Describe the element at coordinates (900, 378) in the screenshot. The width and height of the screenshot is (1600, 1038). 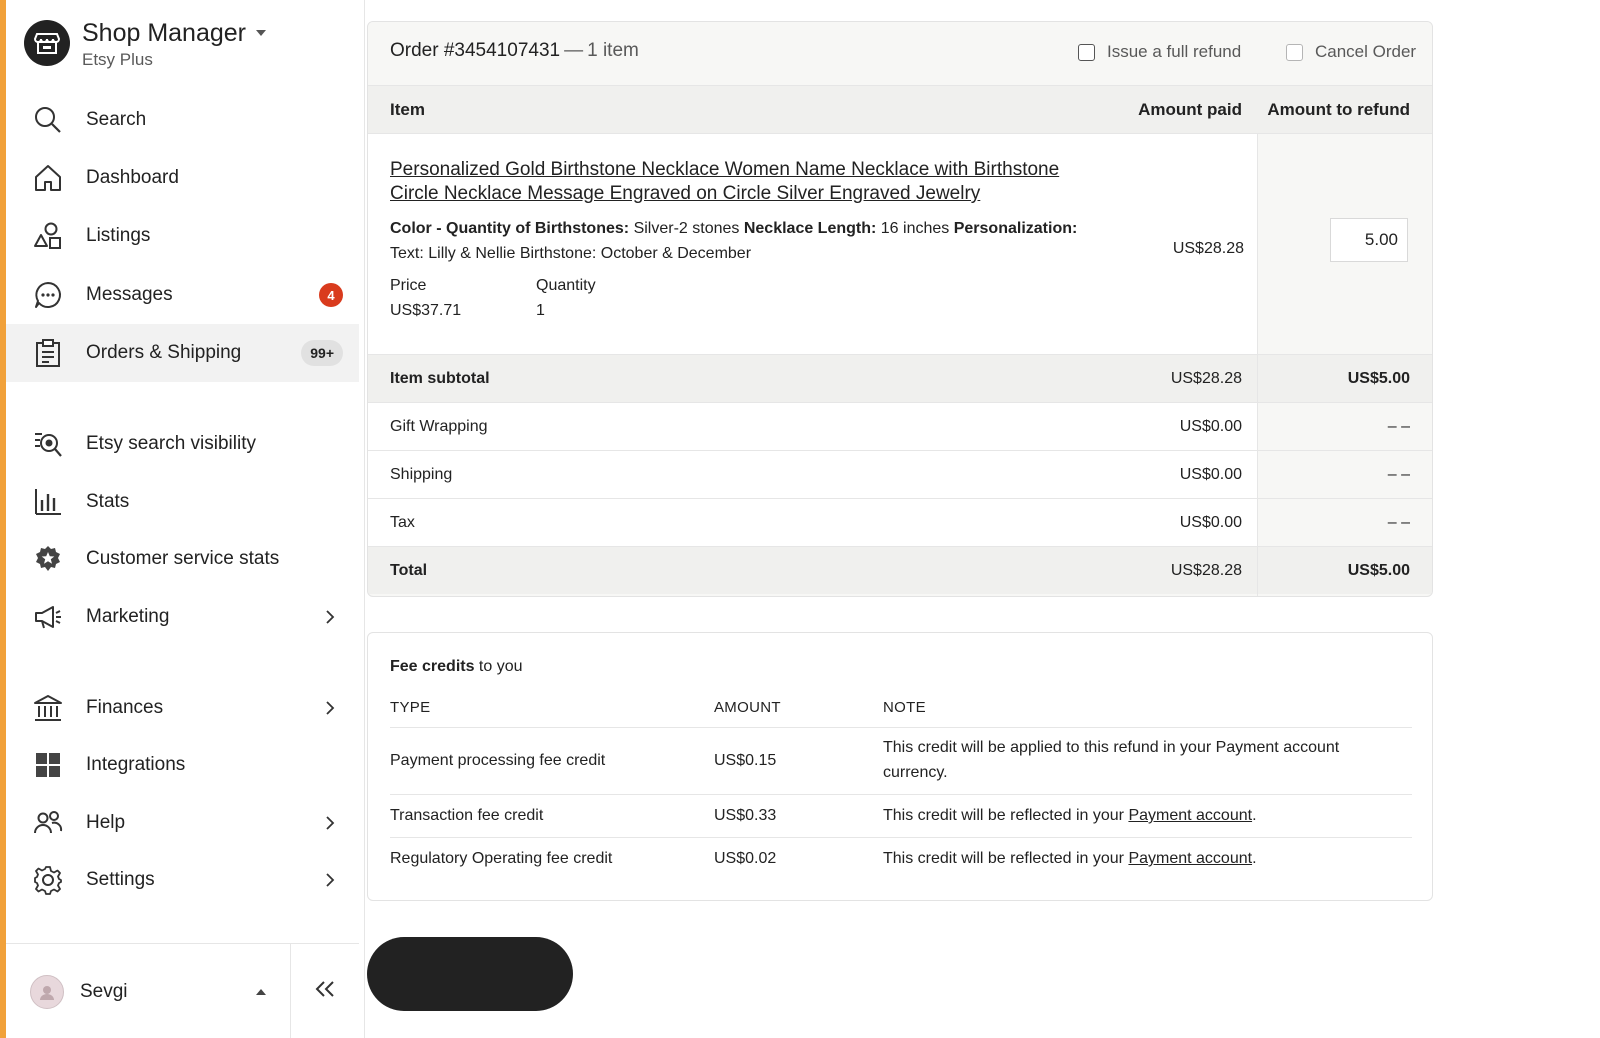
I see `summary-row-item-subtotal: Item subtotal US$28.28 US$5.00` at that location.